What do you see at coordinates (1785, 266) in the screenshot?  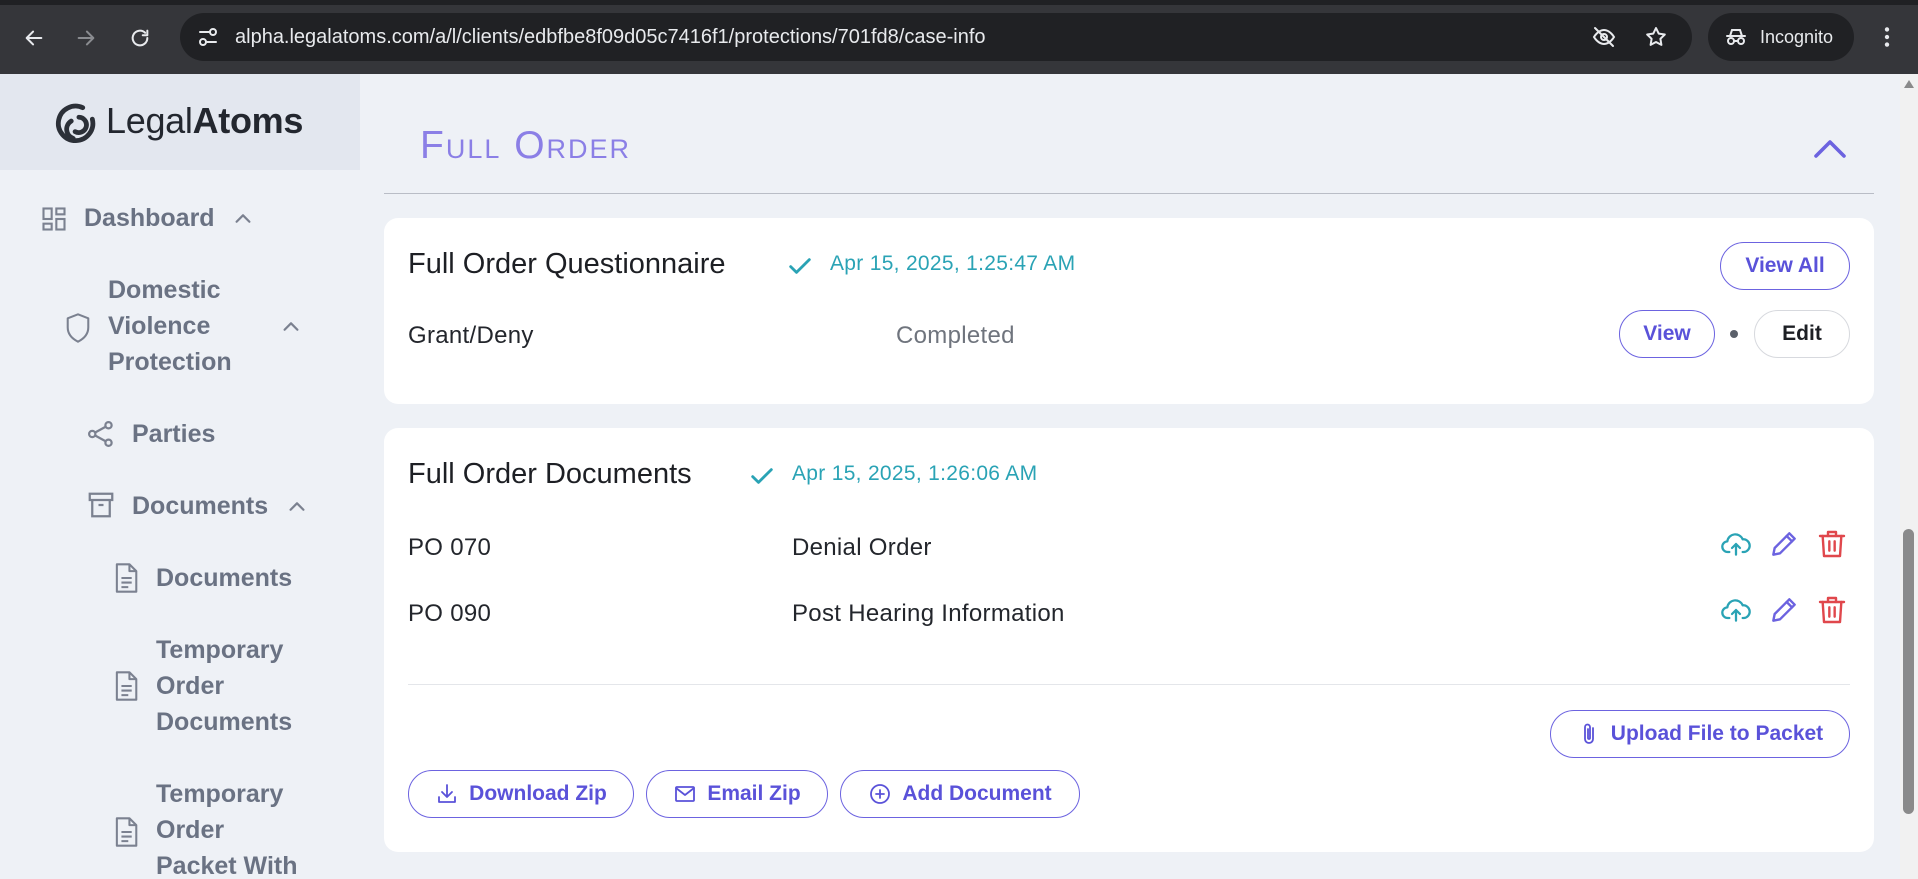 I see `view-all-button: View All` at bounding box center [1785, 266].